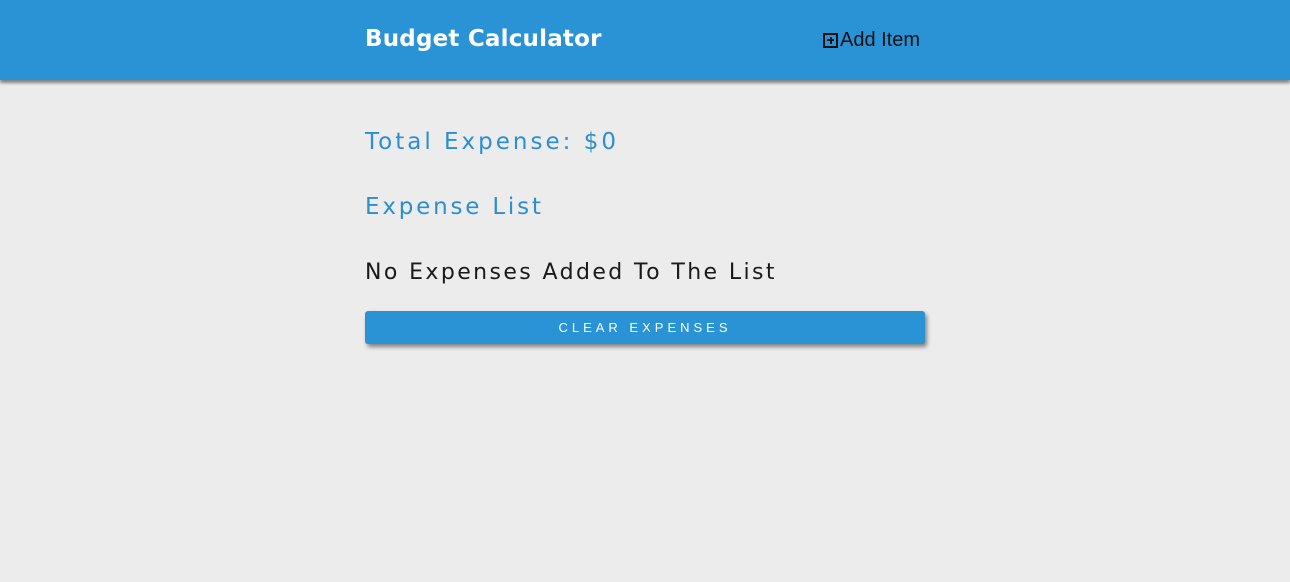  I want to click on plus-square-icon, so click(830, 40).